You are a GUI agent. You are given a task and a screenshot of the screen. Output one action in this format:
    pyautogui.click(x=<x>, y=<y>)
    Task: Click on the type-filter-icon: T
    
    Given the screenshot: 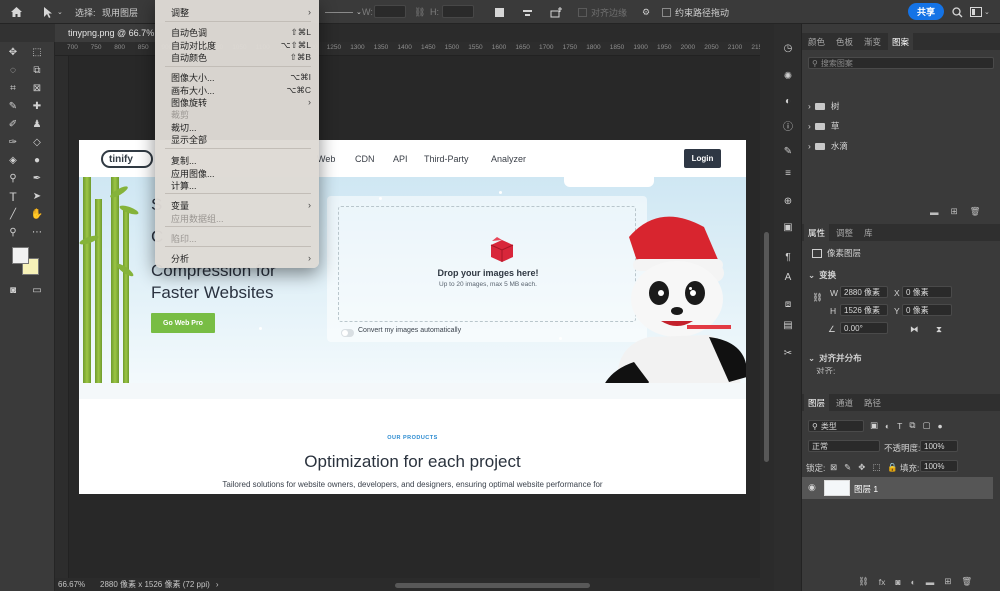 What is the action you would take?
    pyautogui.click(x=899, y=426)
    